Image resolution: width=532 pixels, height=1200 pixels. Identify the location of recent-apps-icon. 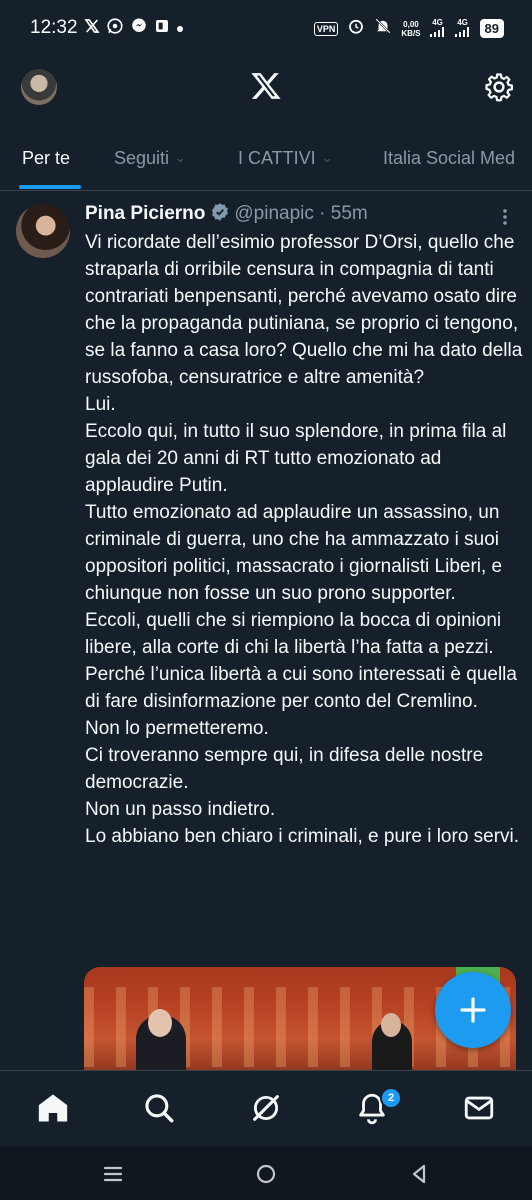
(113, 1174).